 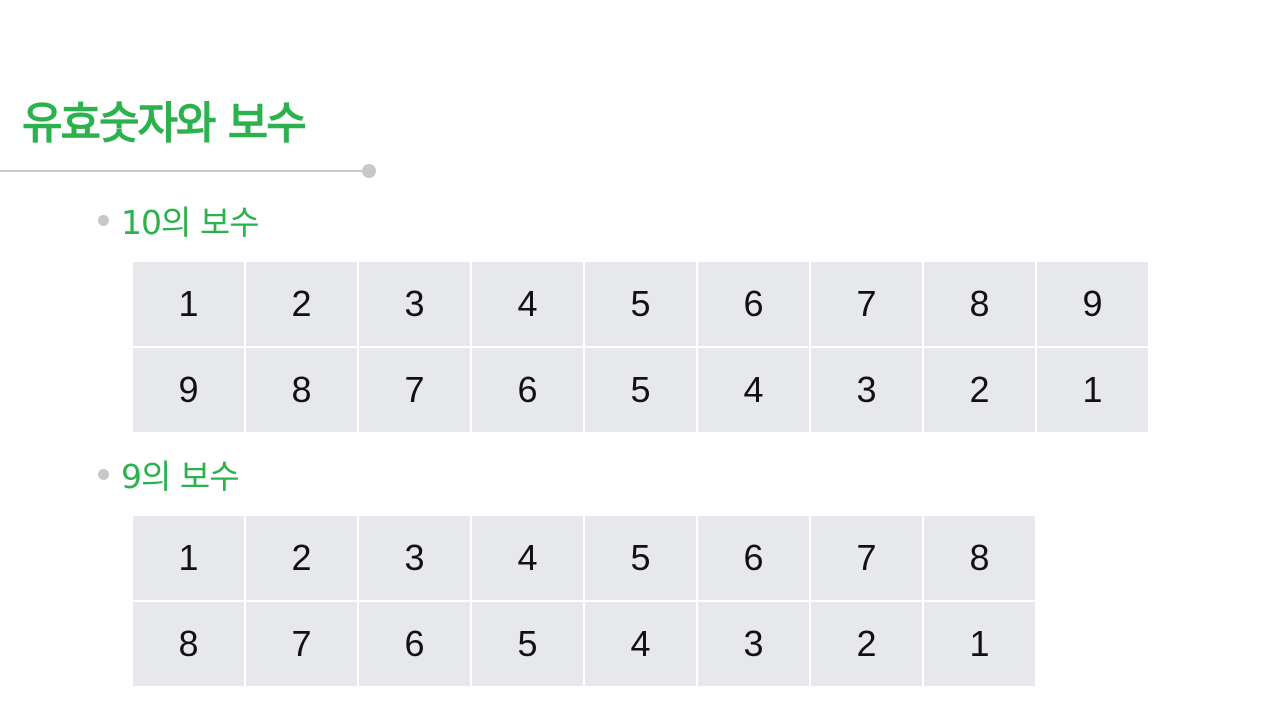 I want to click on table-row-original: 1 2 3 4 5 6 7 8, so click(x=584, y=559).